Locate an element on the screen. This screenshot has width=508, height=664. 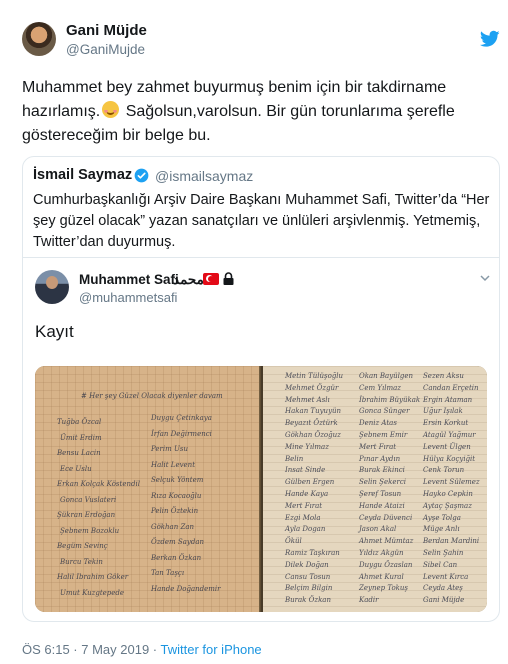
handwritten-name: Şebnem Bozoklu is located at coordinates (90, 530).